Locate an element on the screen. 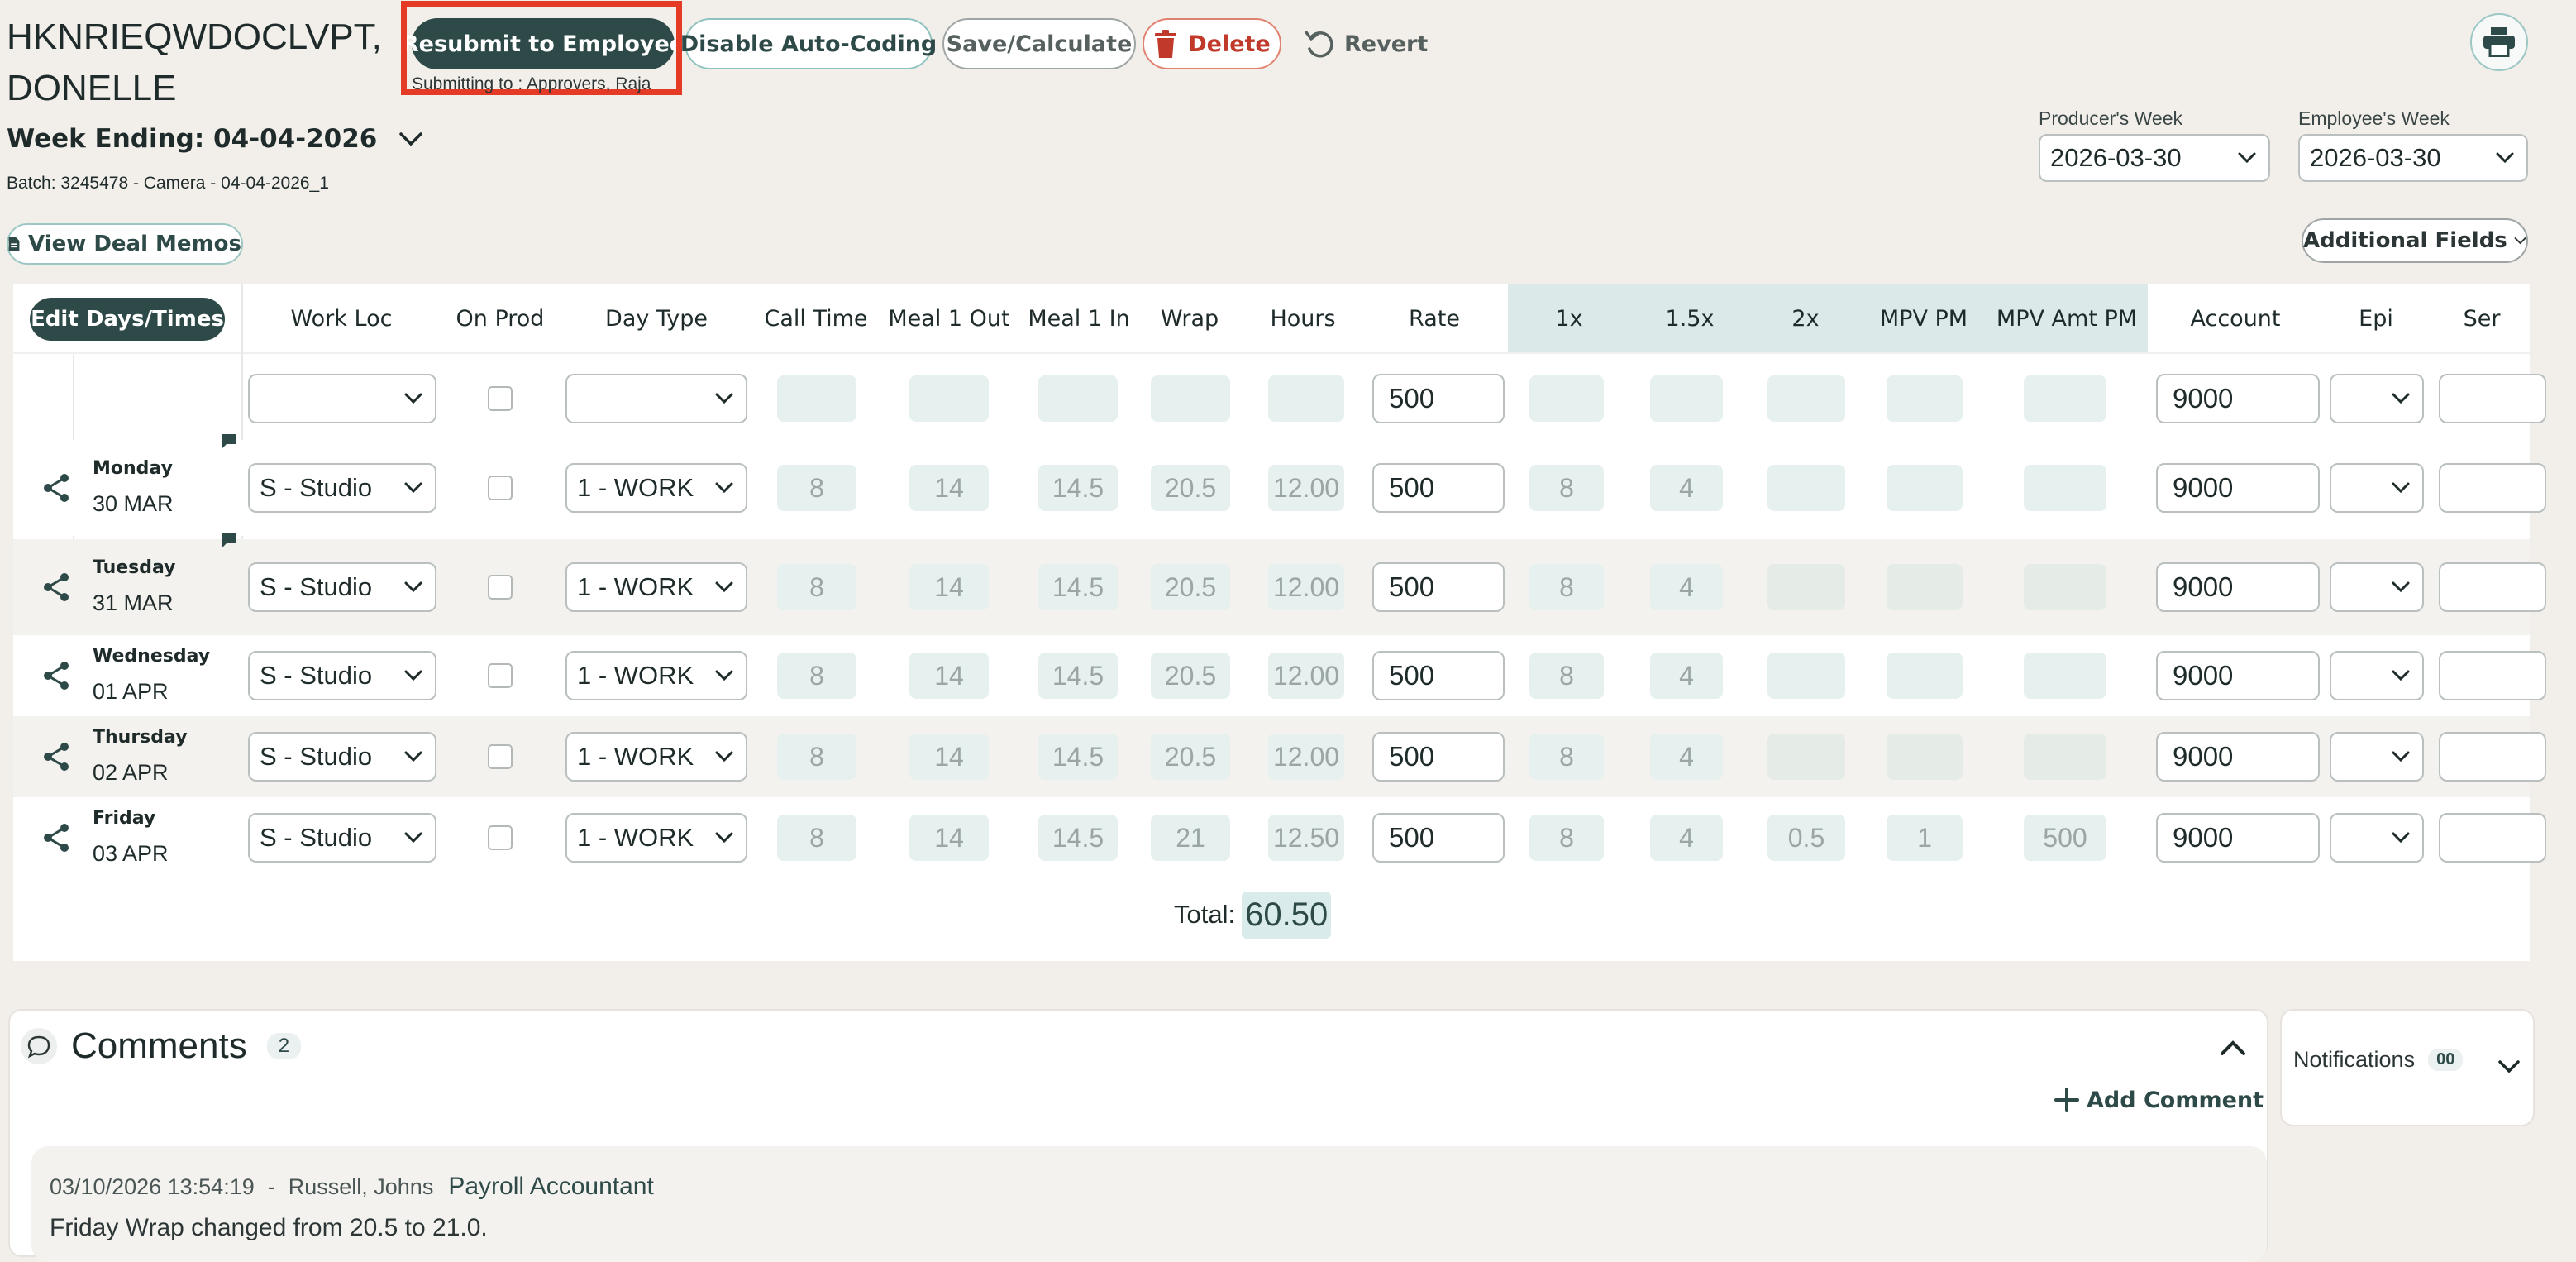 This screenshot has height=1262, width=2576. row-hours-cell: 12.50 is located at coordinates (1306, 838).